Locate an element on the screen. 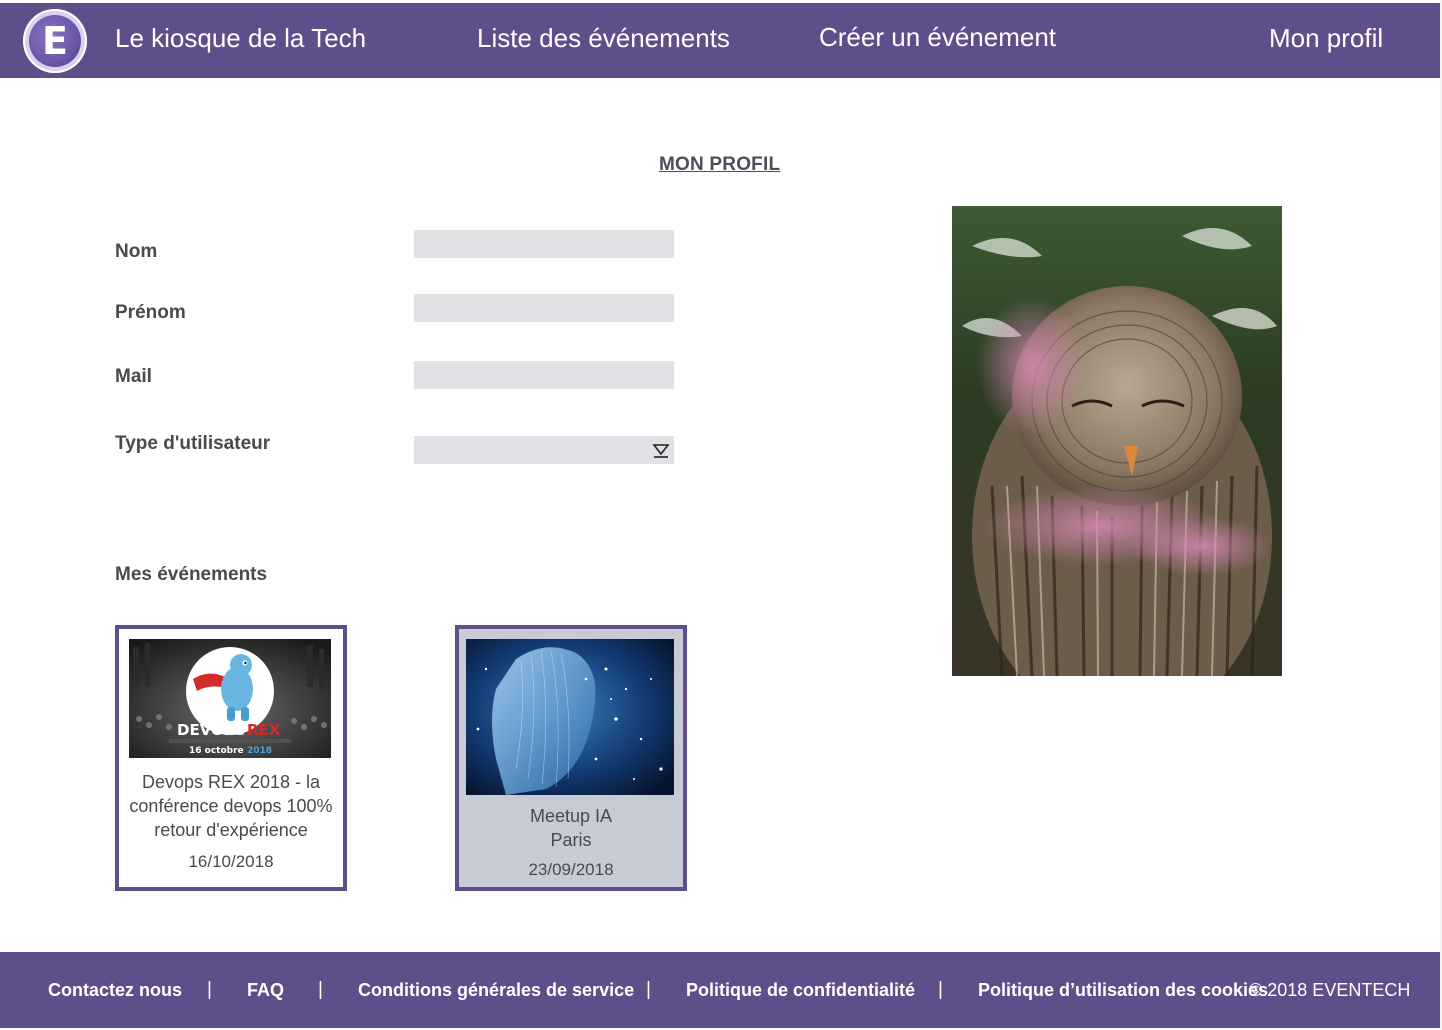 The width and height of the screenshot is (1442, 1030). profile-photo-owl is located at coordinates (1117, 441).